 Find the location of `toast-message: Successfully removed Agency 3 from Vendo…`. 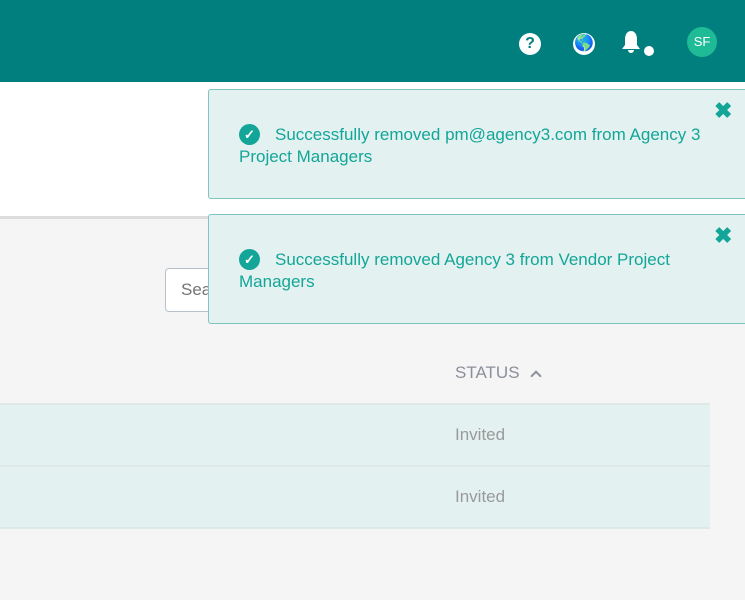

toast-message: Successfully removed Agency 3 from Vendo… is located at coordinates (454, 270).